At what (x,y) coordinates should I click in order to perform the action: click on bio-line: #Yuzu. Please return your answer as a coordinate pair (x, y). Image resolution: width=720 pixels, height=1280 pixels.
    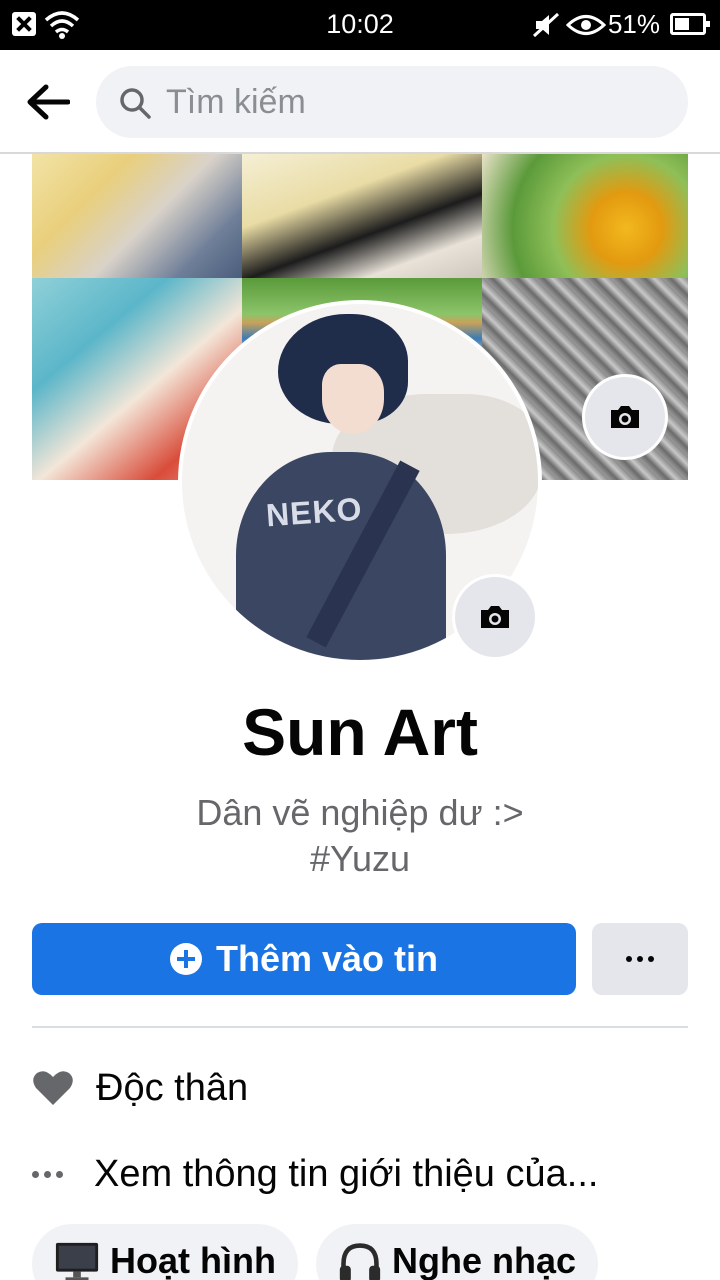
    Looking at the image, I should click on (360, 858).